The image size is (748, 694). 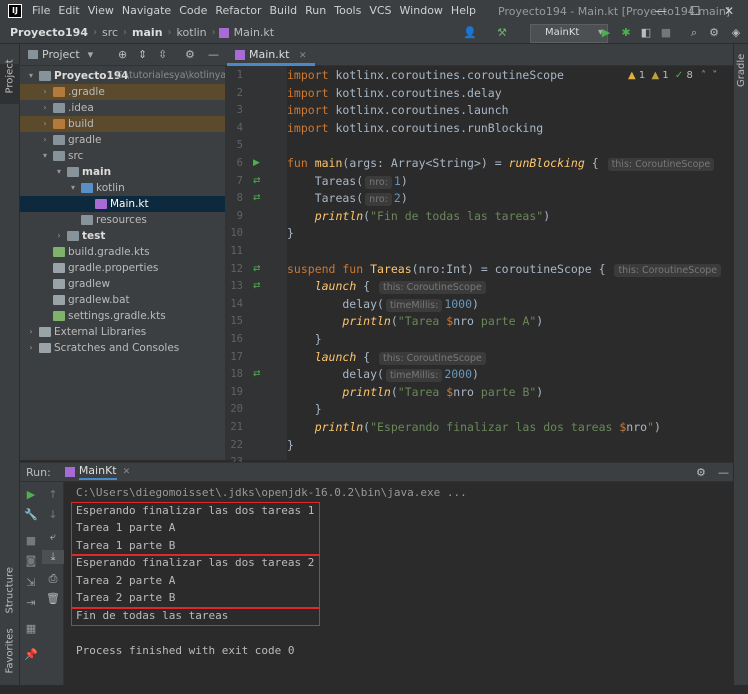 I want to click on tree-item-resources: resources, so click(x=122, y=220).